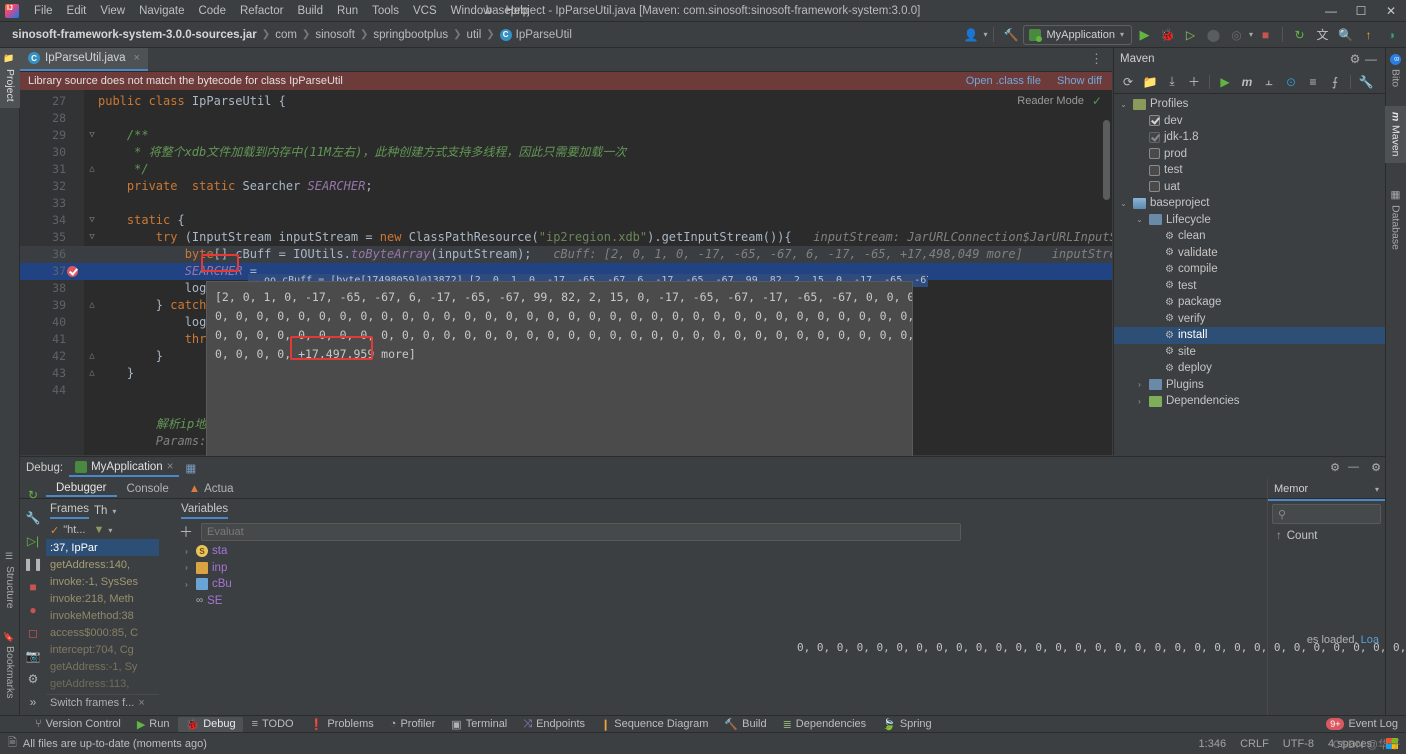 The height and width of the screenshot is (754, 1406). I want to click on add-watch-icon: ＋, so click(185, 532).